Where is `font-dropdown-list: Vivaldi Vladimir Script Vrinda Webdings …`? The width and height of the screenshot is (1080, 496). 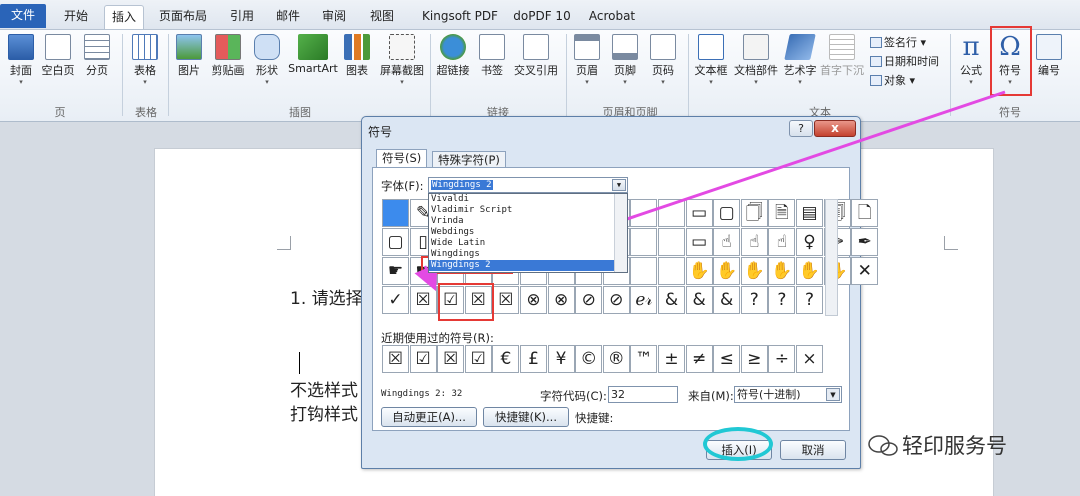 font-dropdown-list: Vivaldi Vladimir Script Vrinda Webdings … is located at coordinates (528, 233).